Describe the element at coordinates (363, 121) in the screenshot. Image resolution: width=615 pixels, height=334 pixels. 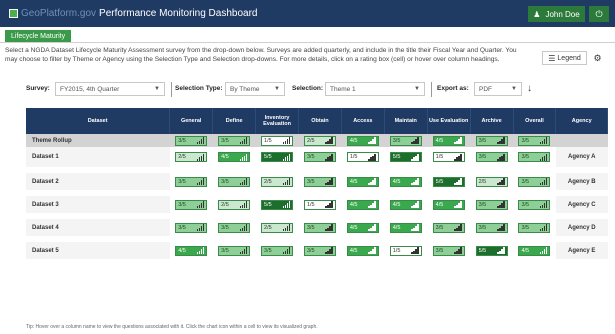
I see `col-header-access: Access` at that location.